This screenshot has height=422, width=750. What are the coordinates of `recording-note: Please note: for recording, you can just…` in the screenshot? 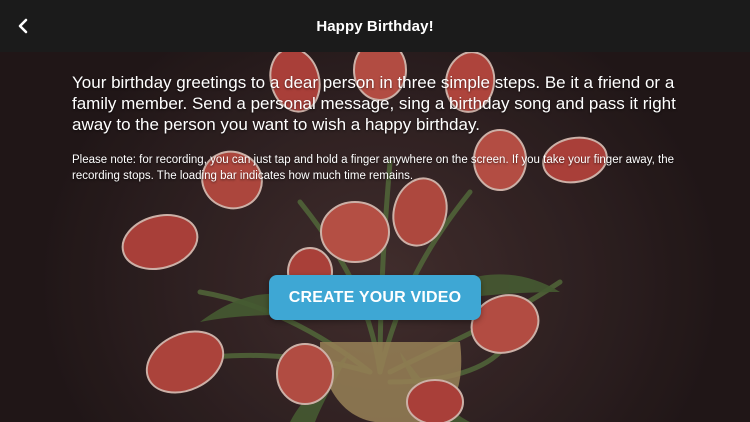 It's located at (373, 168).